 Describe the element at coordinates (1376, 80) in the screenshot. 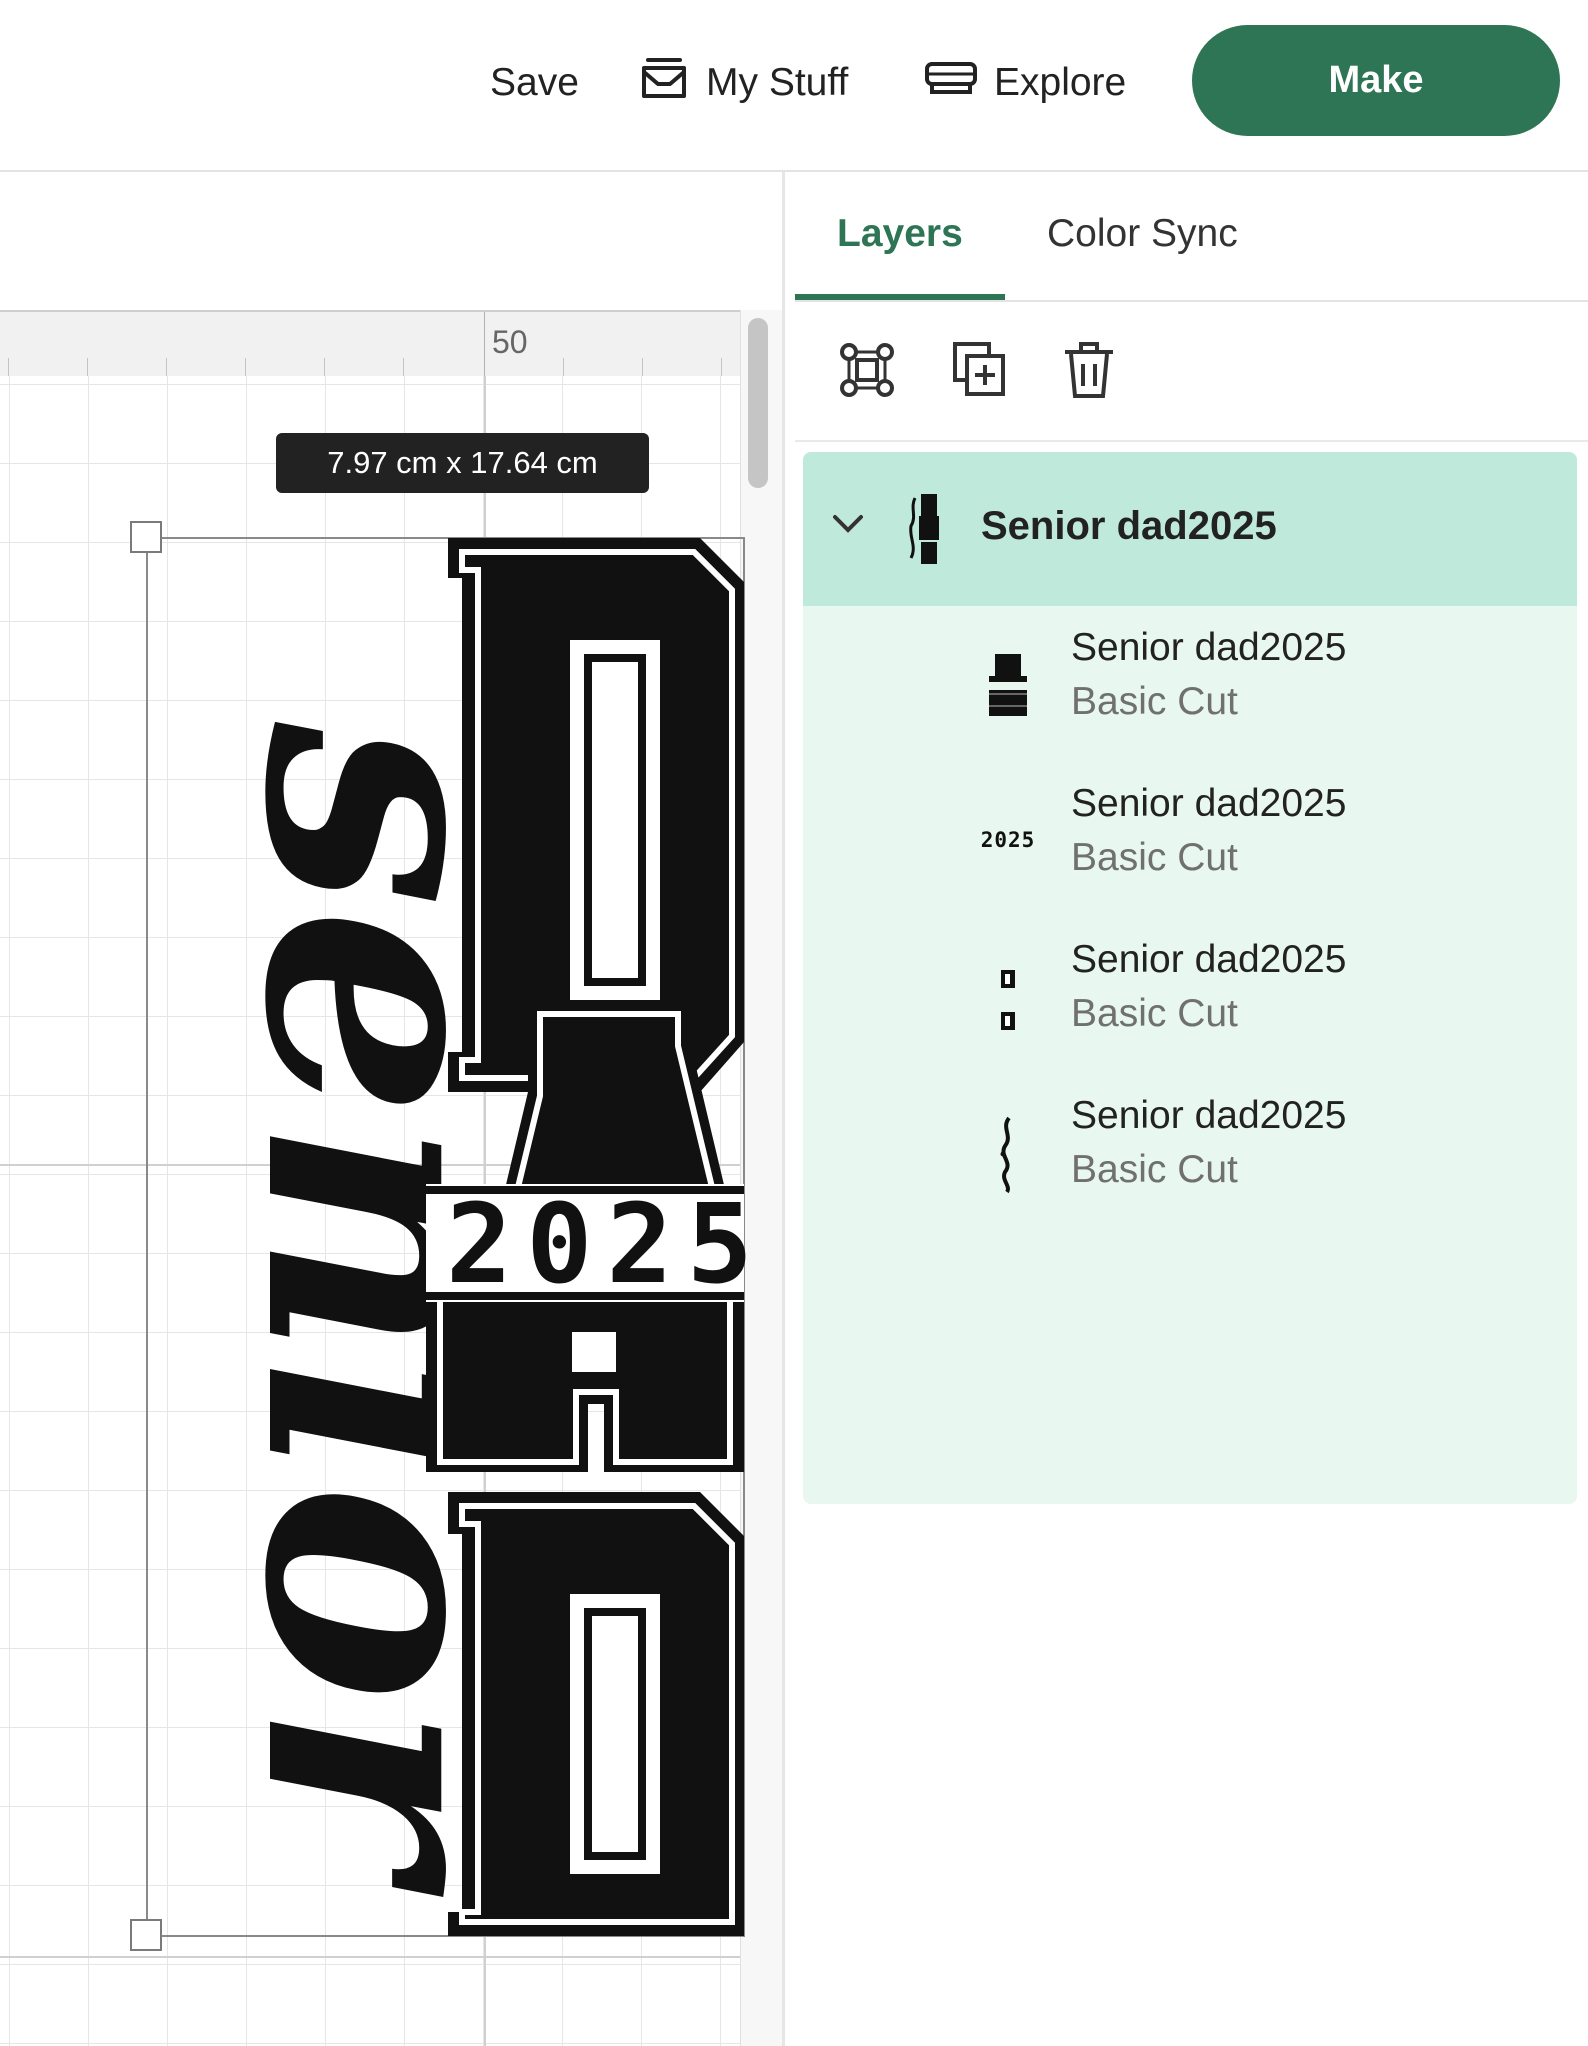

I see `make-button: Make` at that location.